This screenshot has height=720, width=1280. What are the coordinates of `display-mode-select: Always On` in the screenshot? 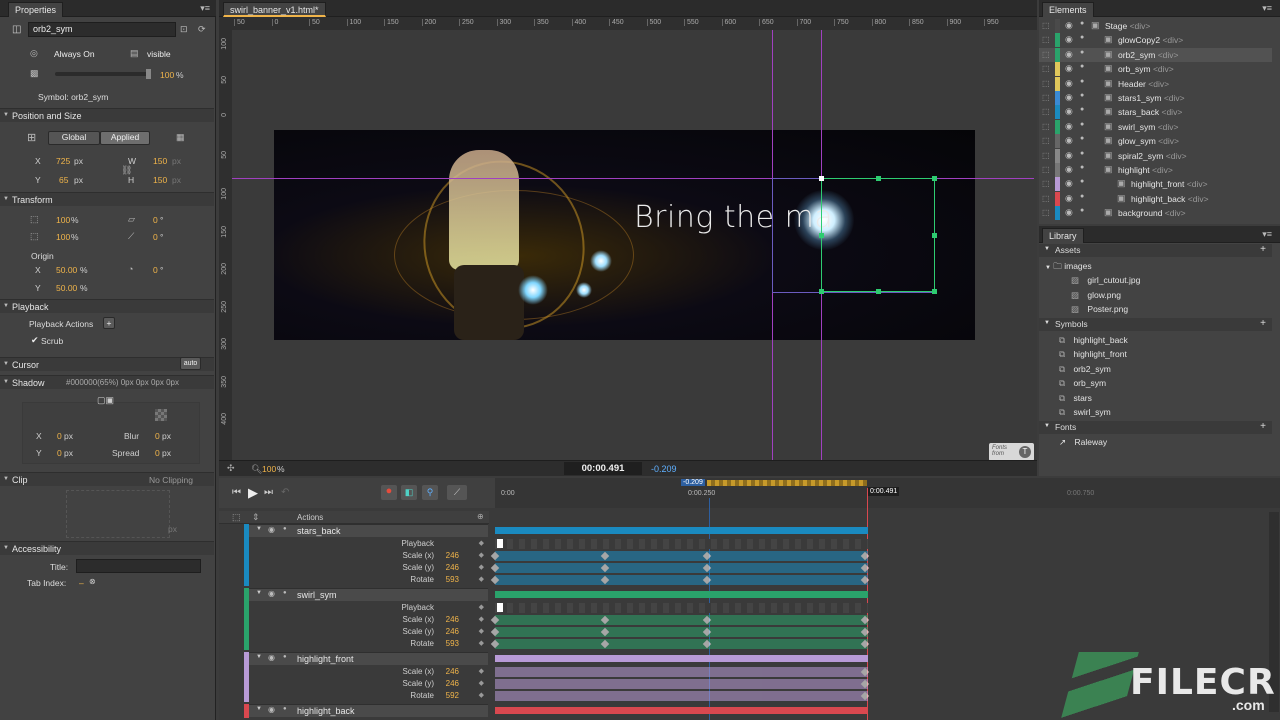 It's located at (74, 54).